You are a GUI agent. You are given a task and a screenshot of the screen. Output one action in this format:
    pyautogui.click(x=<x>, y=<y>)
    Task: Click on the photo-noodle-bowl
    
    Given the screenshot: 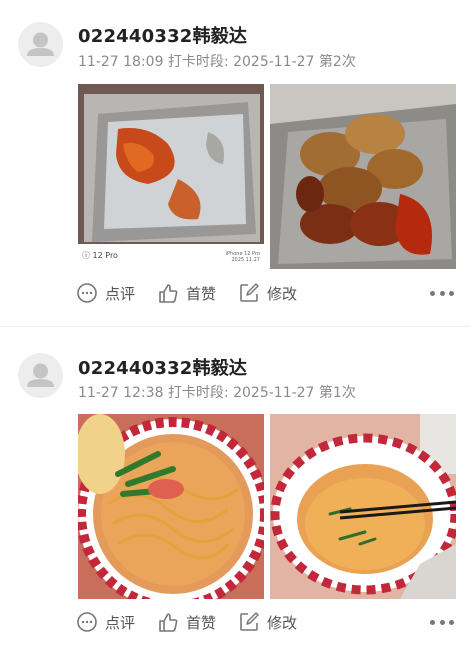 What is the action you would take?
    pyautogui.click(x=171, y=506)
    